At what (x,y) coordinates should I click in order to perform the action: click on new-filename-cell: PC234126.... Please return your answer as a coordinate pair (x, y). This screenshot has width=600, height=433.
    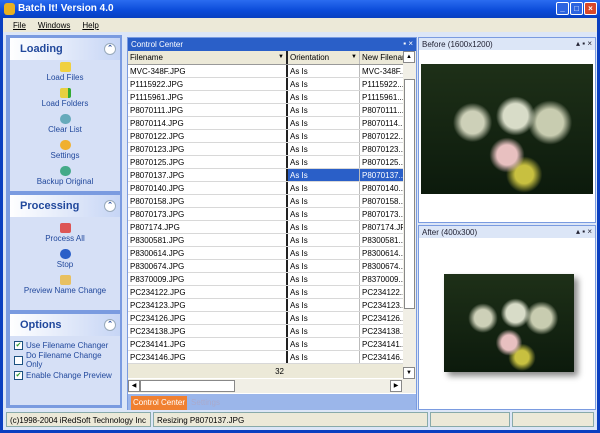
    Looking at the image, I should click on (381, 318).